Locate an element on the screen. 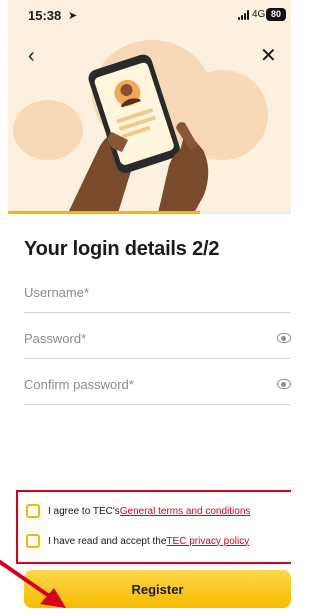 This screenshot has width=320, height=616. password-placeholder: Password* is located at coordinates (55, 338).